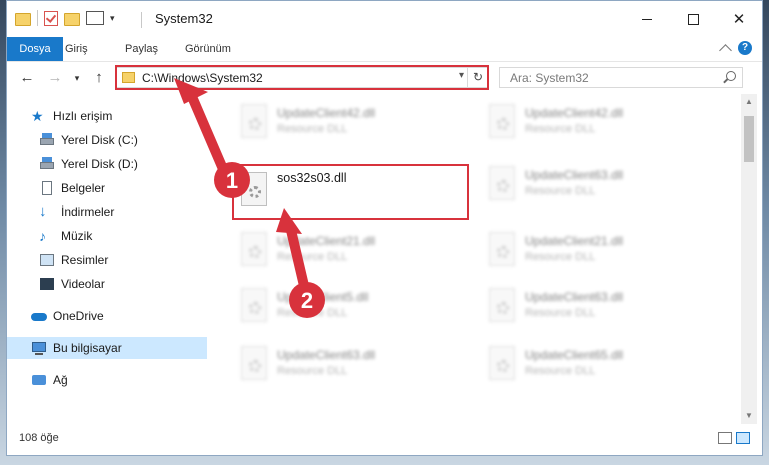 The width and height of the screenshot is (769, 465). I want to click on sidebar-item-label: Yerel Disk (D:), so click(99, 164).